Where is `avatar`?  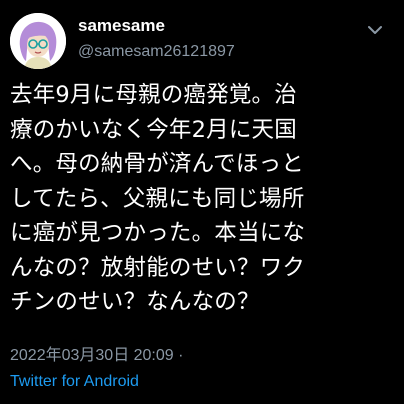 avatar is located at coordinates (38, 41).